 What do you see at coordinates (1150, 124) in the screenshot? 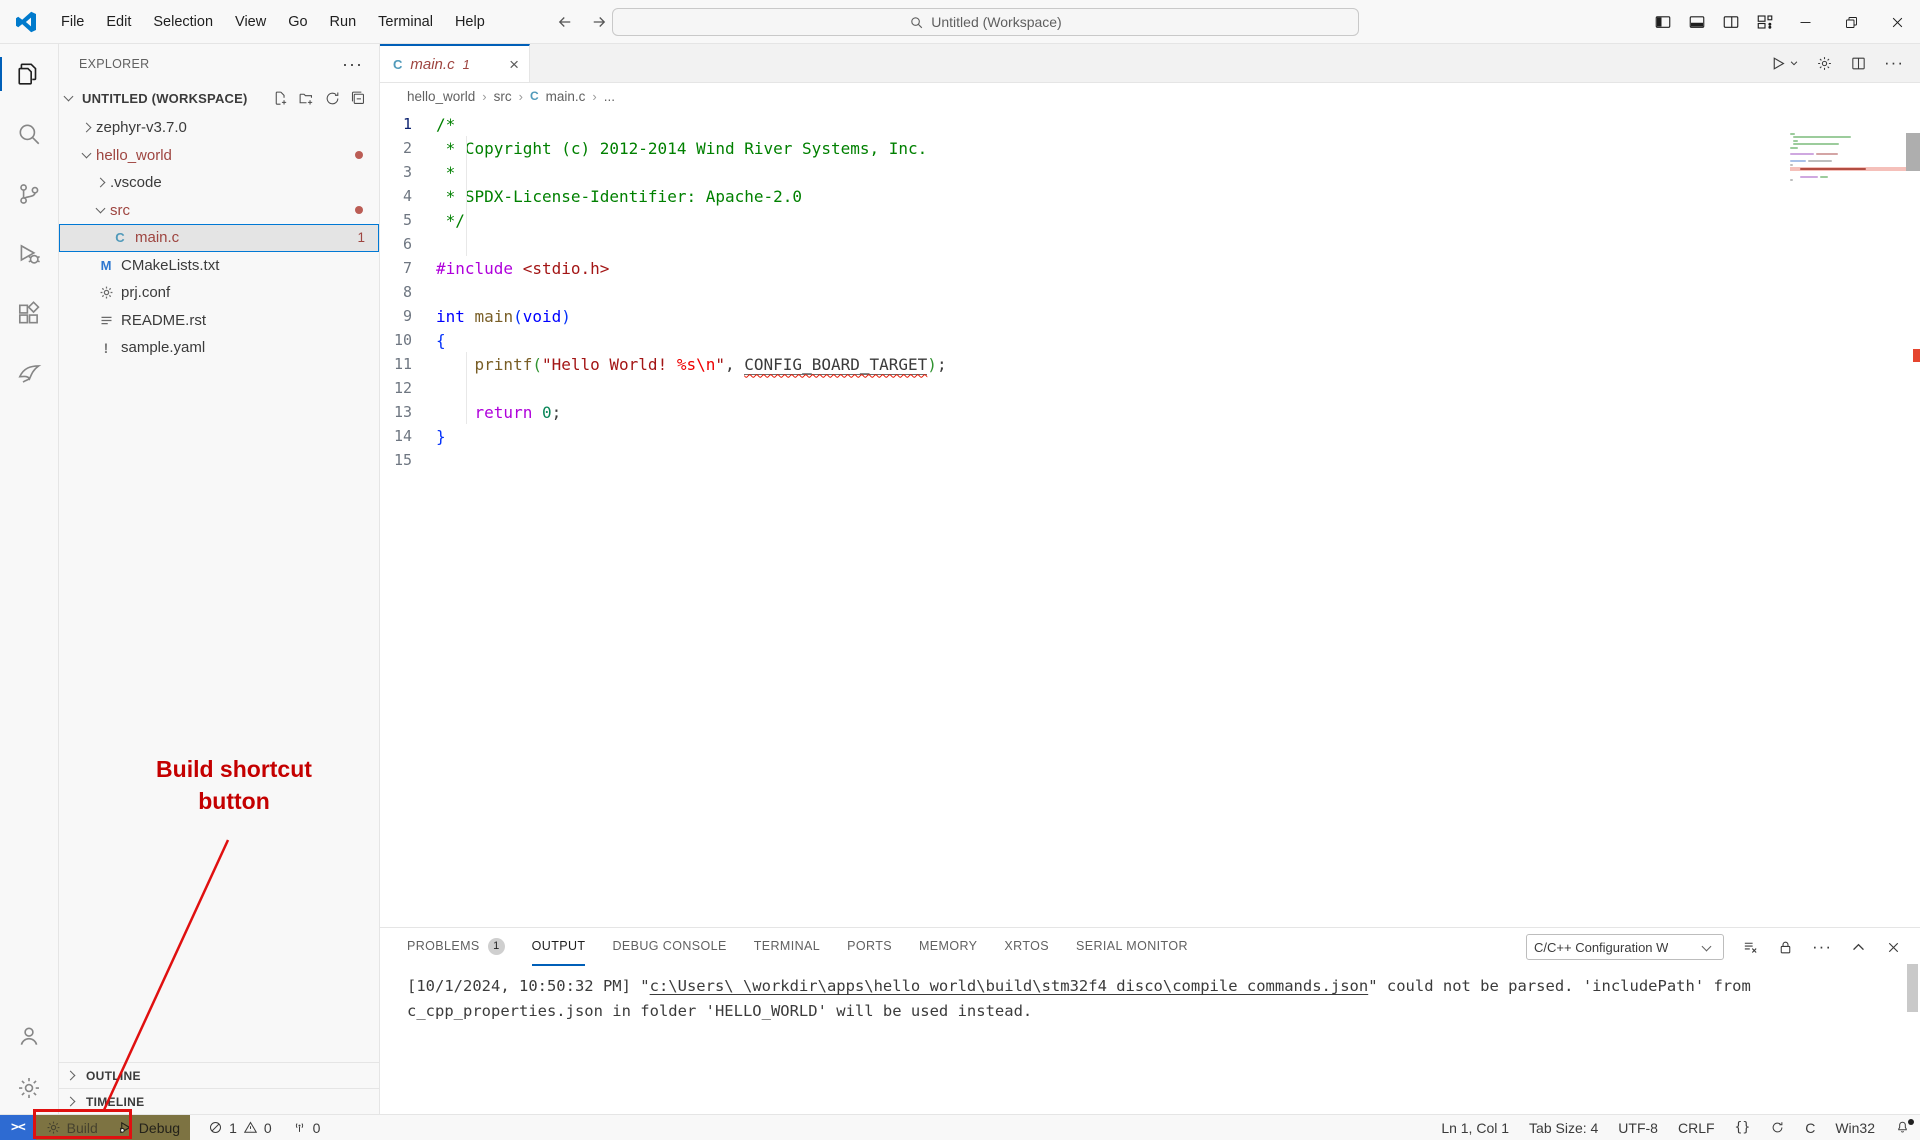
I see `code-line-1: 1 /*` at bounding box center [1150, 124].